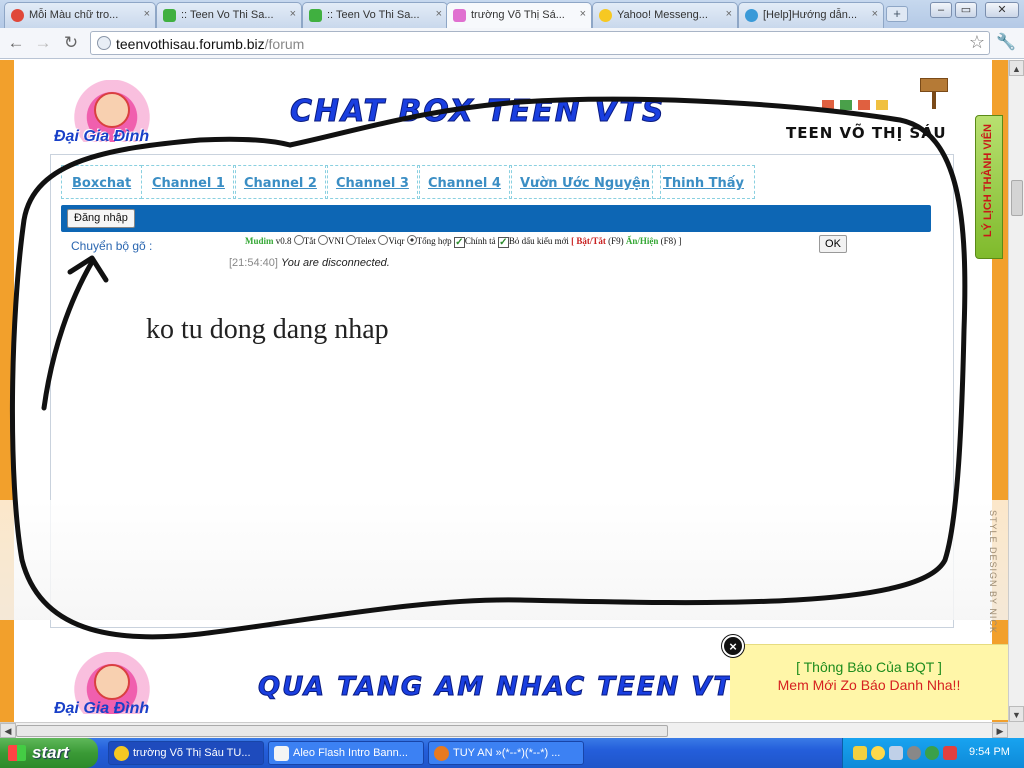 The image size is (1024, 768). I want to click on chatbox-banner-title: CHAT BOX TEEN VTS, so click(478, 112).